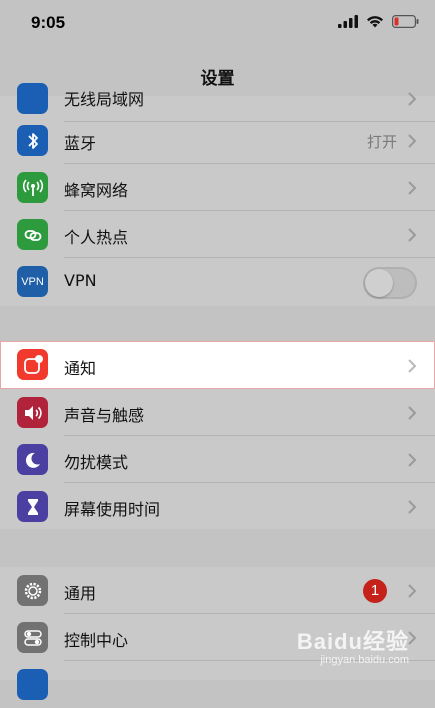  I want to click on settings-row-cellular: 蜂窝网络, so click(217, 187).